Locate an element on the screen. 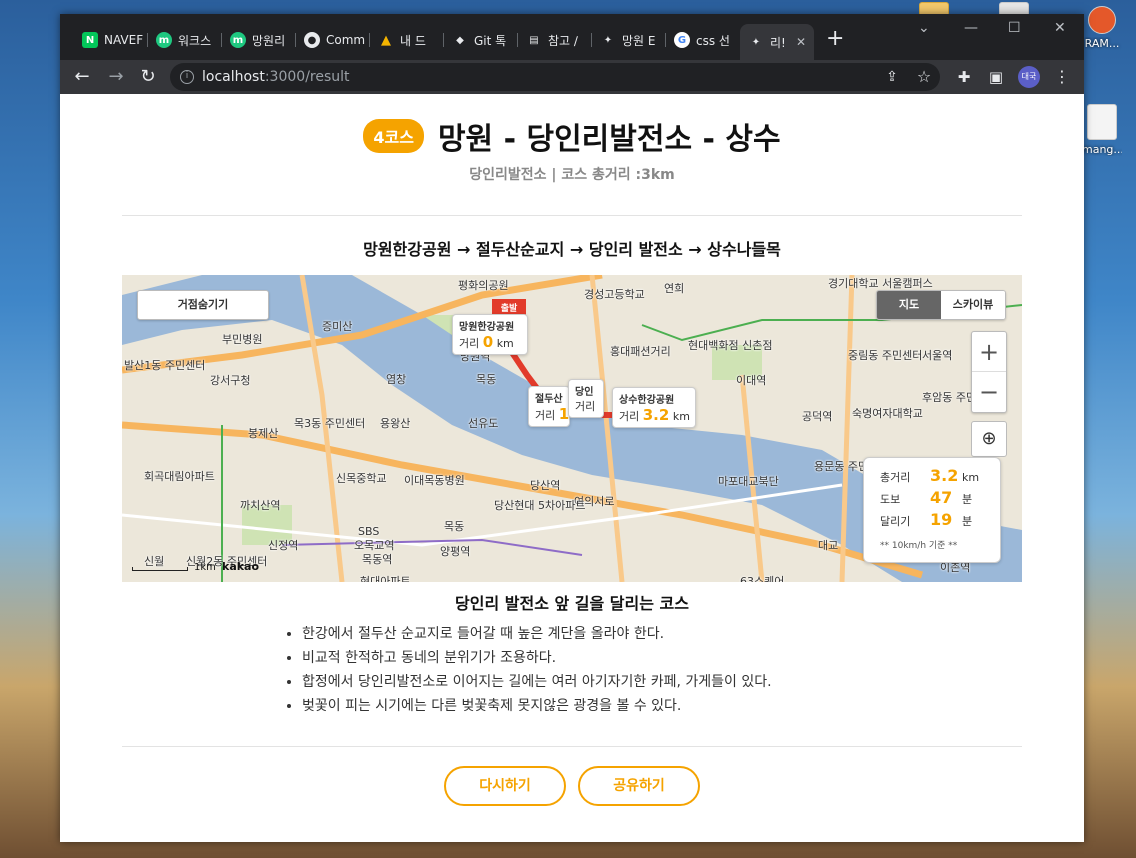 This screenshot has height=858, width=1136. map-scale-label: 1km is located at coordinates (205, 567).